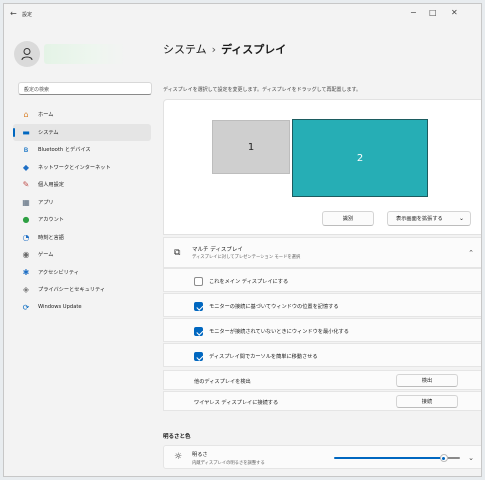  Describe the element at coordinates (85, 54) in the screenshot. I see `user-name-redacted` at that location.